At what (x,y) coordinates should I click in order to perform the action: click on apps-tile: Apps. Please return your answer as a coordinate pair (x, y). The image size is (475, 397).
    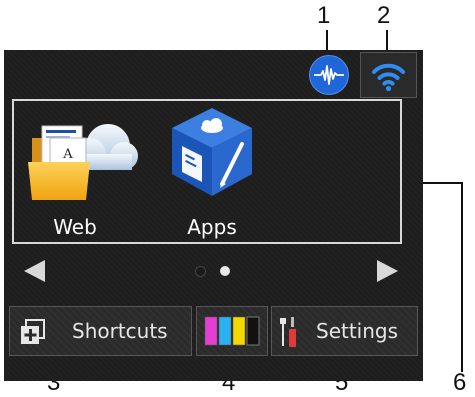
    Looking at the image, I should click on (212, 171).